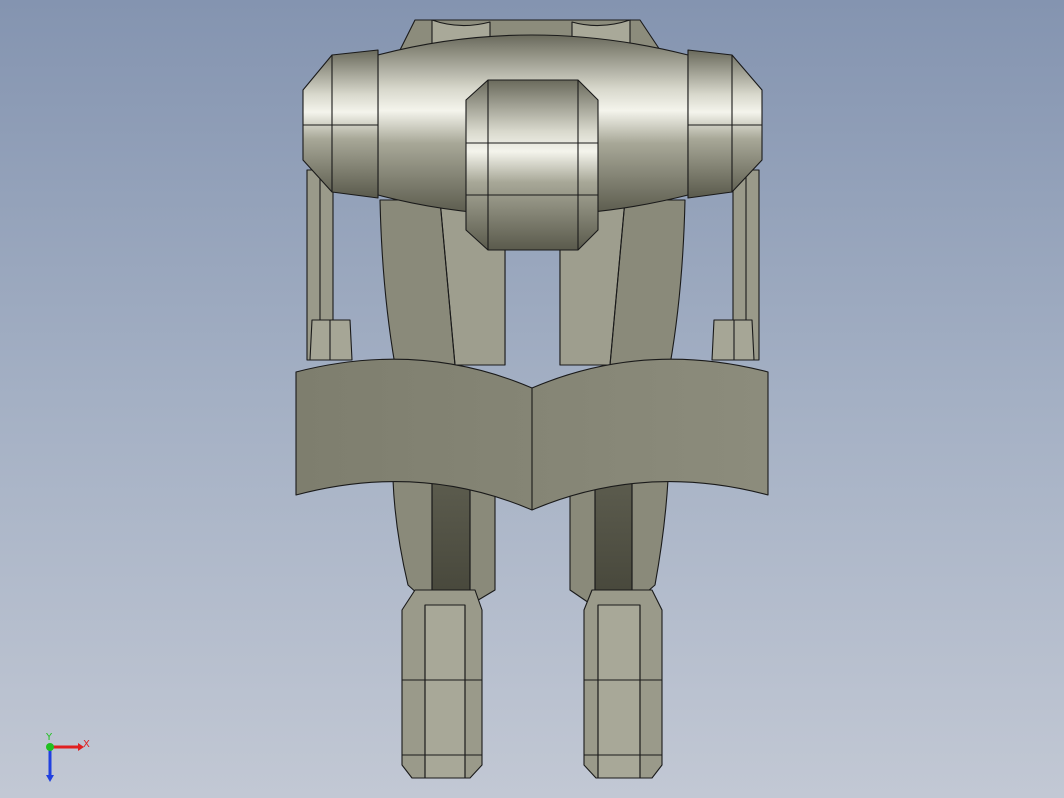  What do you see at coordinates (444, 542) in the screenshot?
I see `left-shin` at bounding box center [444, 542].